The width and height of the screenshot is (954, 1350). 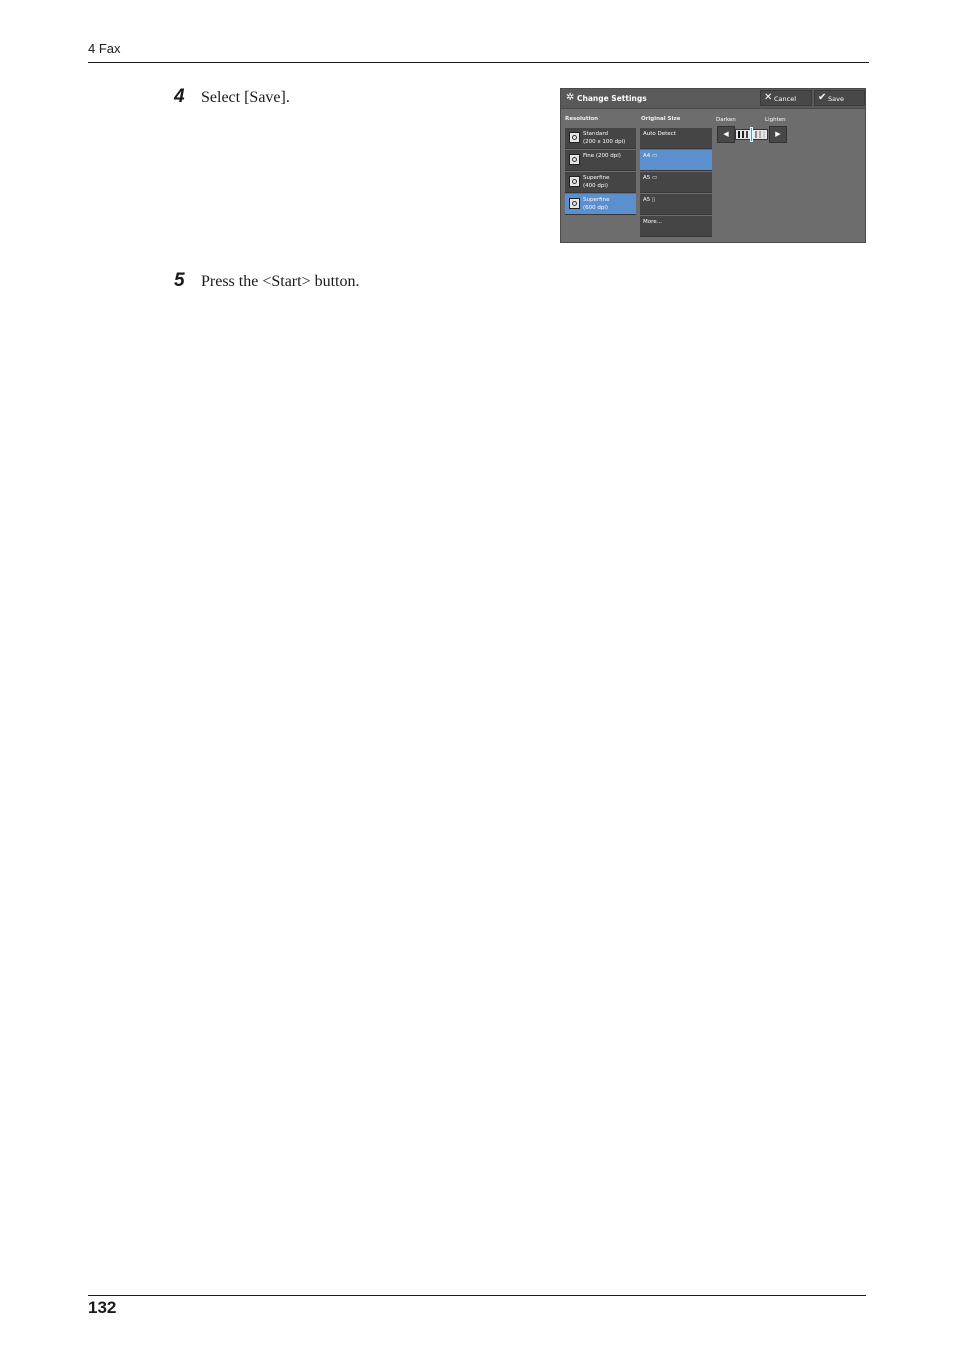 I want to click on lighten-button: ▶, so click(x=778, y=134).